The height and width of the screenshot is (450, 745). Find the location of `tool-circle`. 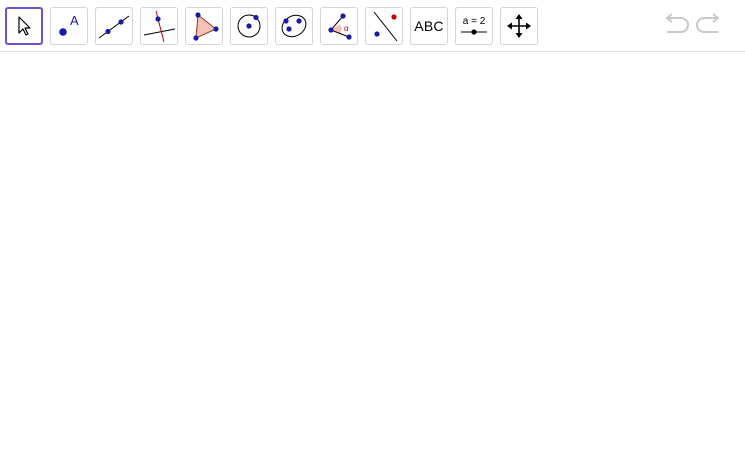

tool-circle is located at coordinates (249, 26).